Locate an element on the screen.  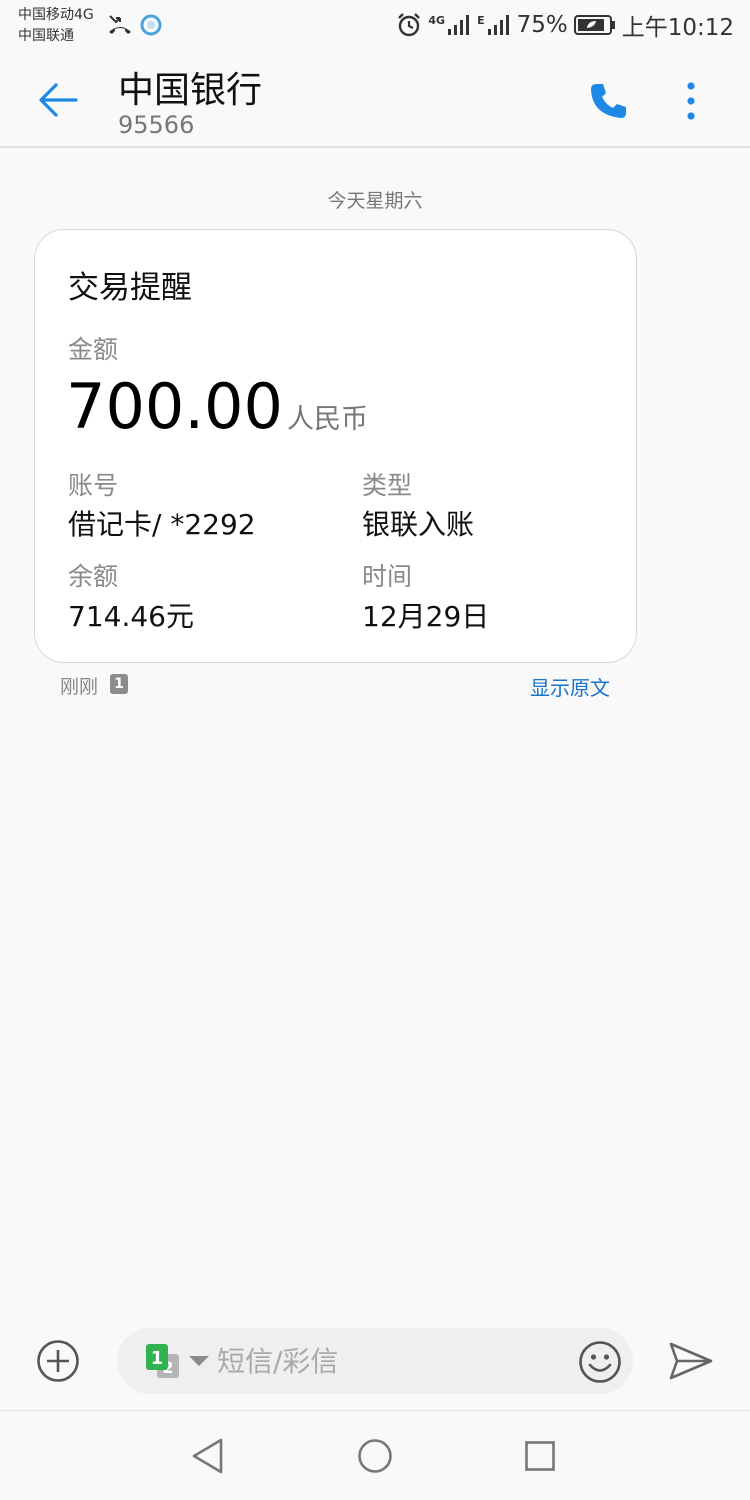
conversation-header: 中国银行 95566 is located at coordinates (375, 100).